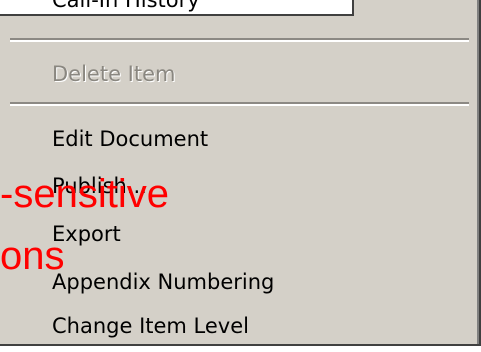 The height and width of the screenshot is (352, 481). I want to click on menu-item-call-in-history-box: Call-In History, so click(177, 8).